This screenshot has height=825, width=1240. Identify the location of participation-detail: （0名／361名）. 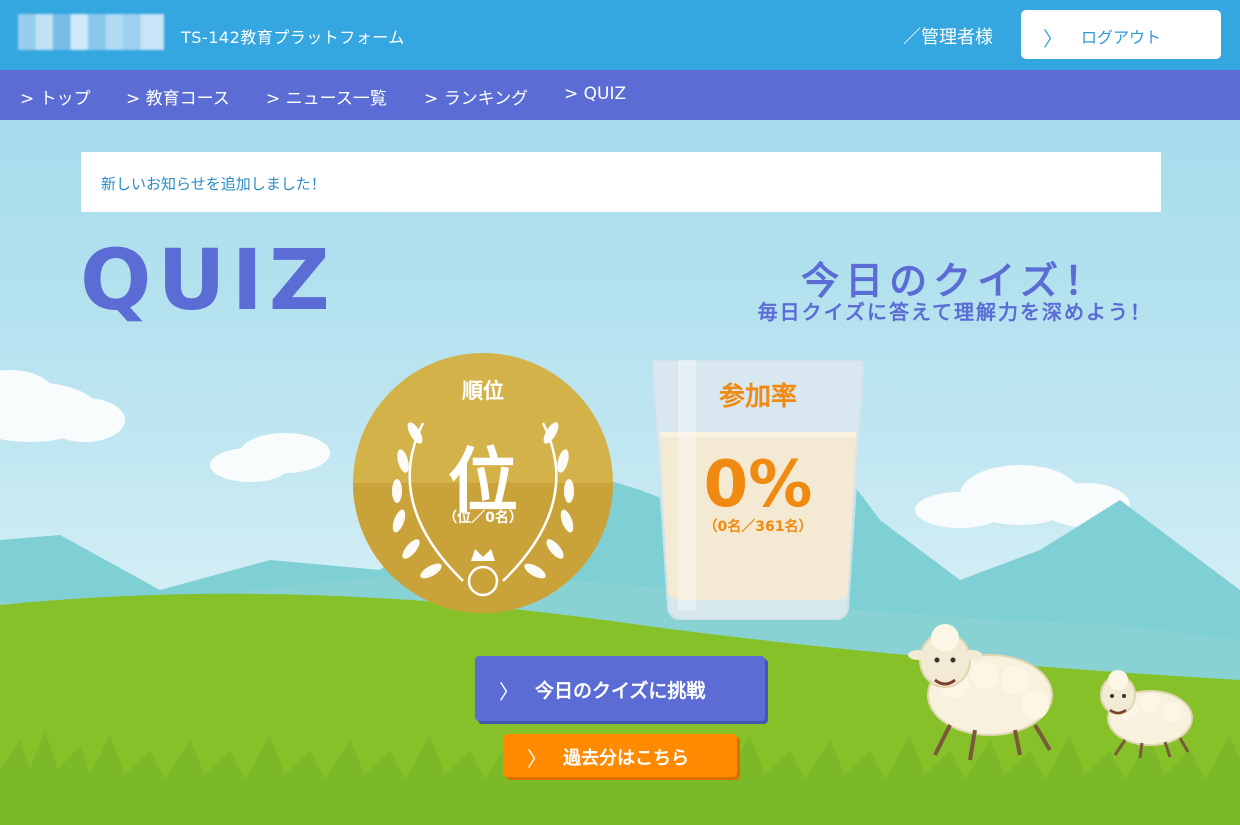
(758, 527).